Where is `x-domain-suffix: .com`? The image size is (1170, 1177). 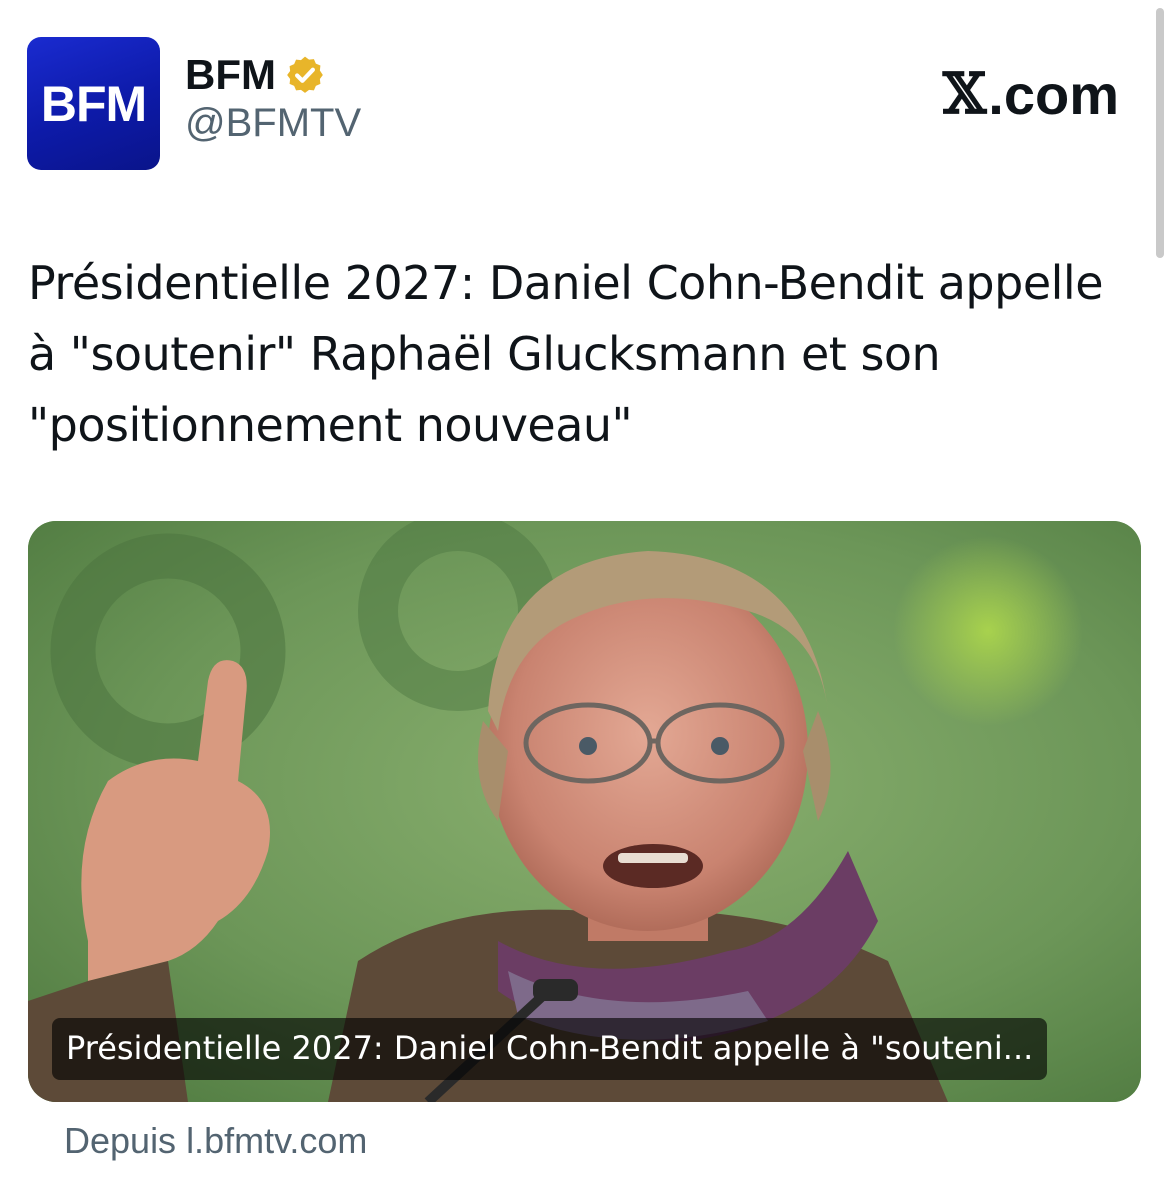
x-domain-suffix: .com is located at coordinates (1053, 94).